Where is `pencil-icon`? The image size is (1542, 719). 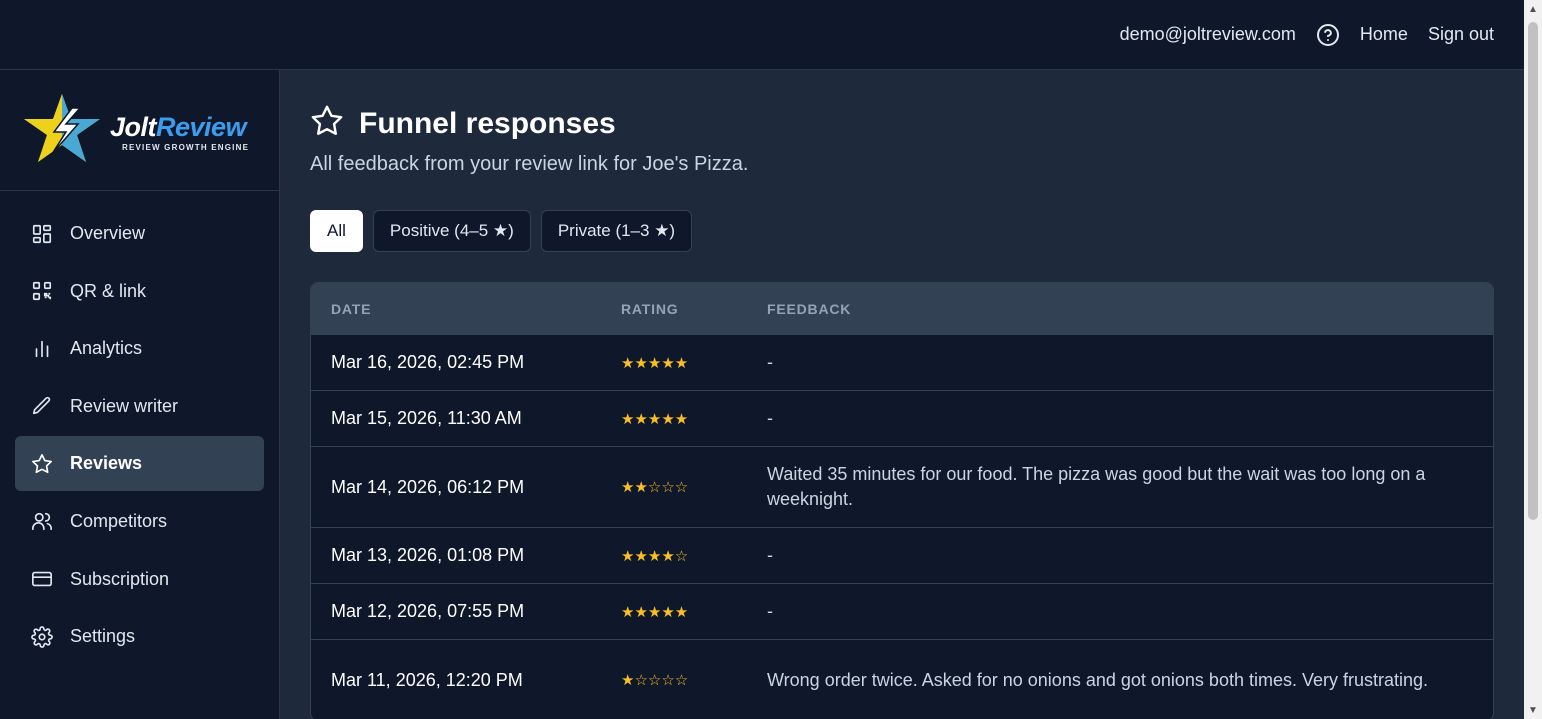
pencil-icon is located at coordinates (42, 406).